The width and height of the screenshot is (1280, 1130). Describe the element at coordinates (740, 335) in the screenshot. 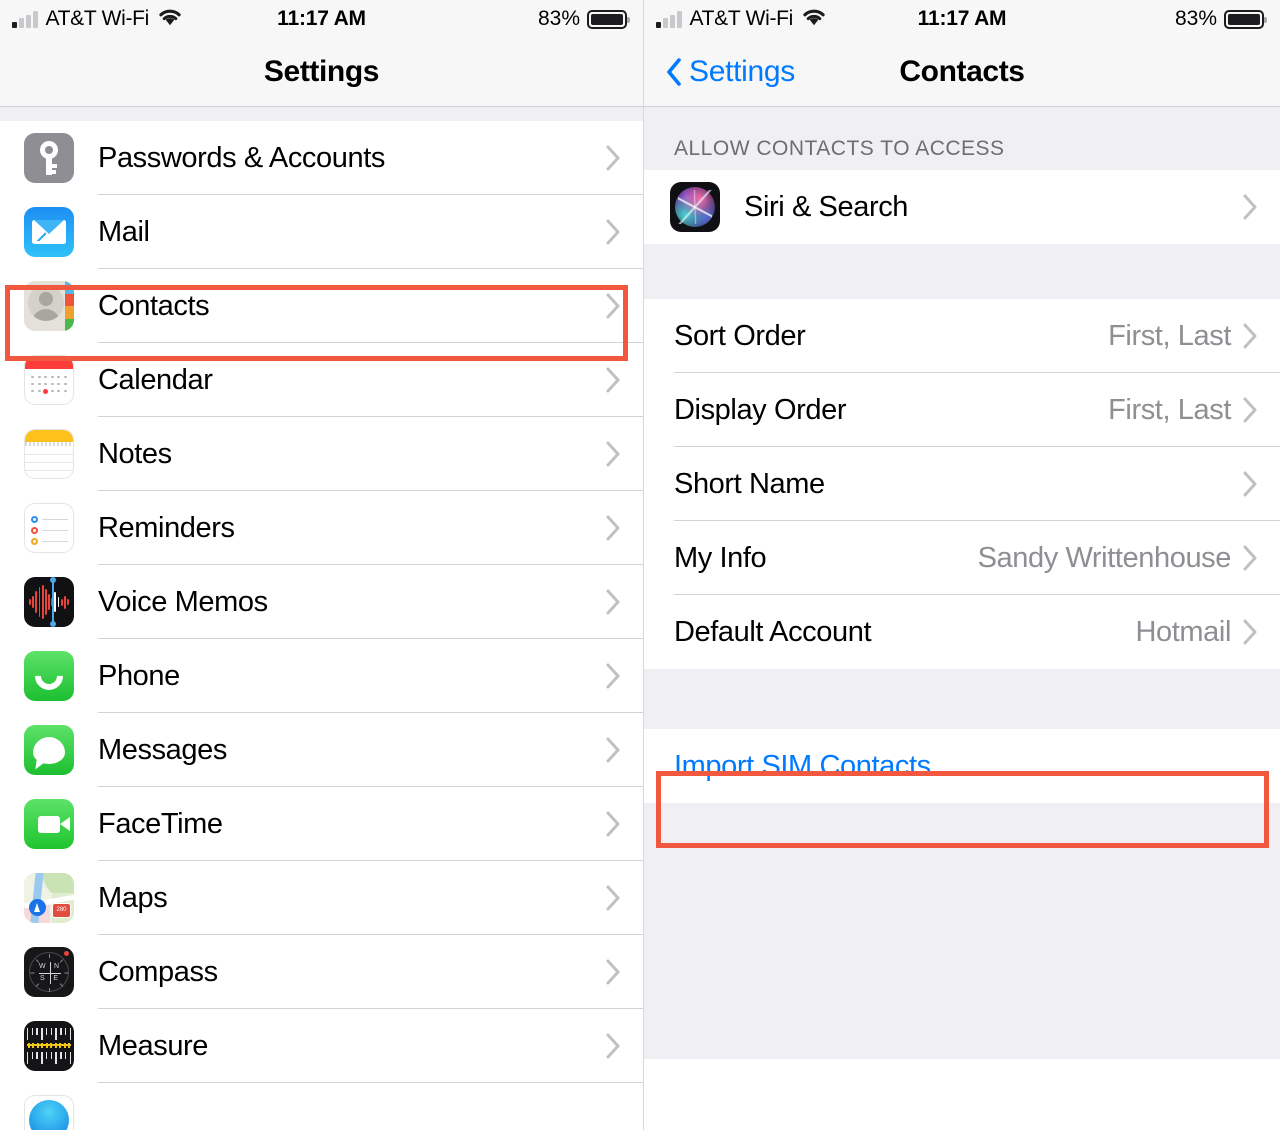

I see `list-item-label: Sort Order` at that location.